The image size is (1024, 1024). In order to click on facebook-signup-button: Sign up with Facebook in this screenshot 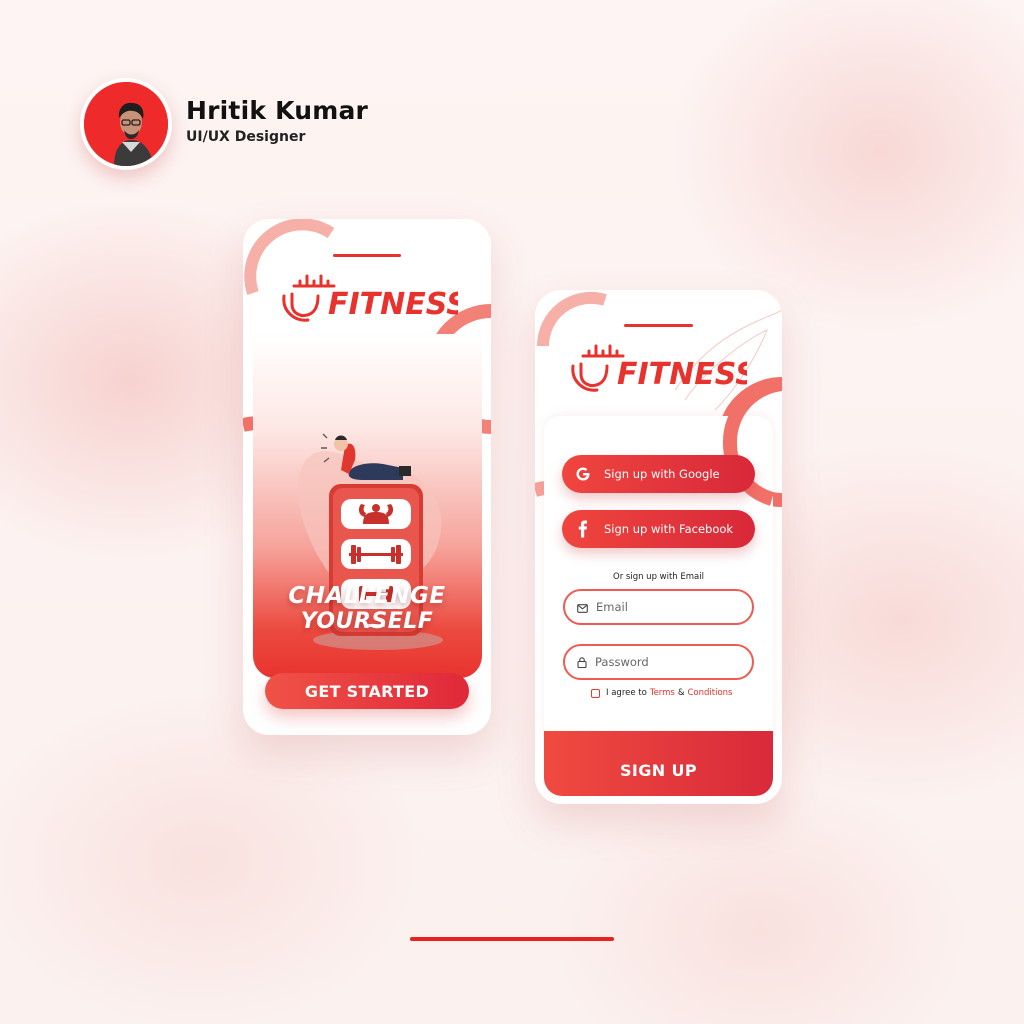, I will do `click(658, 529)`.